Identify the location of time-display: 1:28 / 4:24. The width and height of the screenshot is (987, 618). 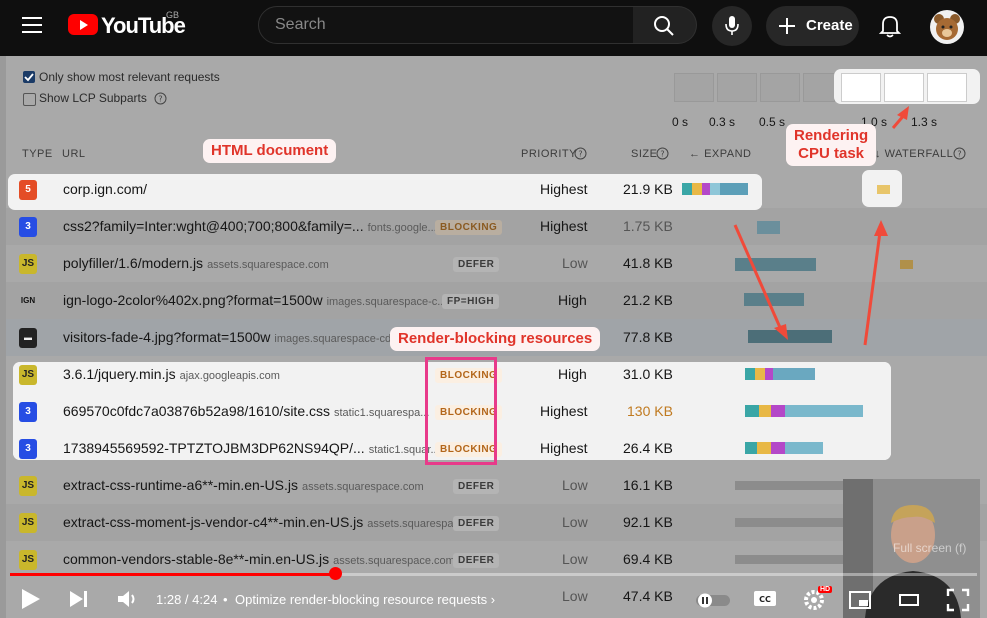
(187, 599).